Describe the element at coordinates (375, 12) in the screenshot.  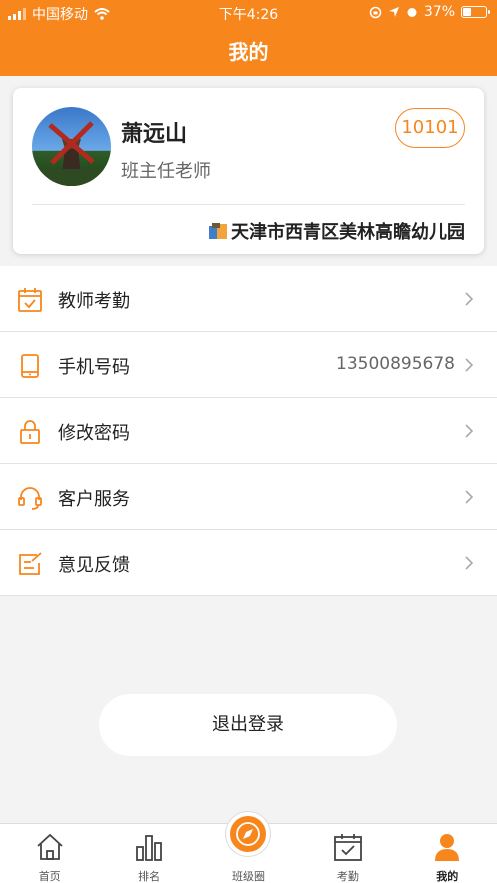
I see `rotation-lock-icon` at that location.